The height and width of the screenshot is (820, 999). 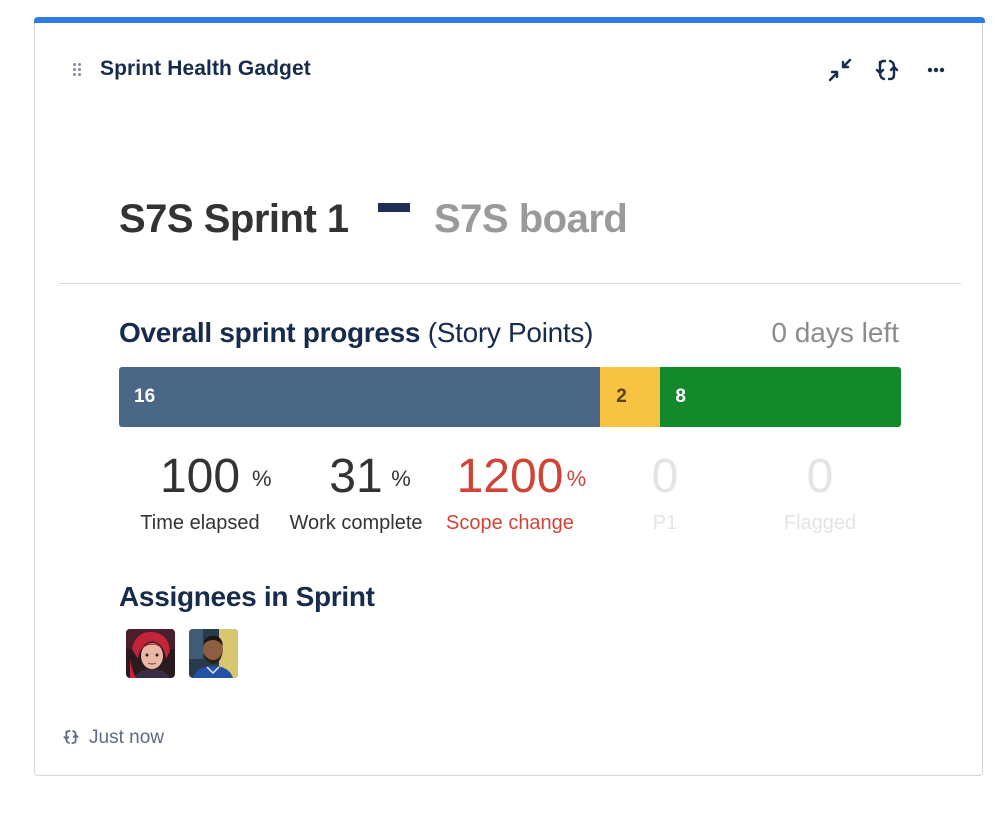 I want to click on stat-scope-change-value: 1200%, so click(x=522, y=477).